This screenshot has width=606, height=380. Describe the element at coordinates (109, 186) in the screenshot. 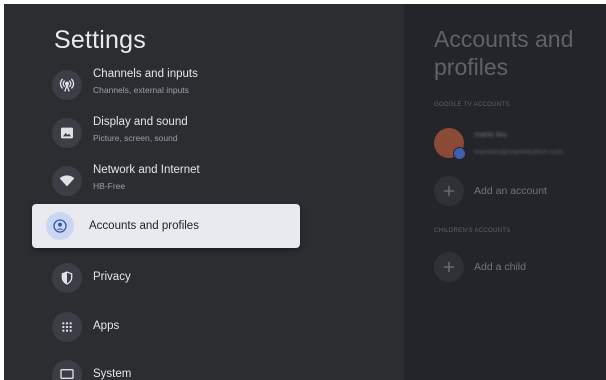

I see `menu-item-subtitle: HB-Free` at that location.